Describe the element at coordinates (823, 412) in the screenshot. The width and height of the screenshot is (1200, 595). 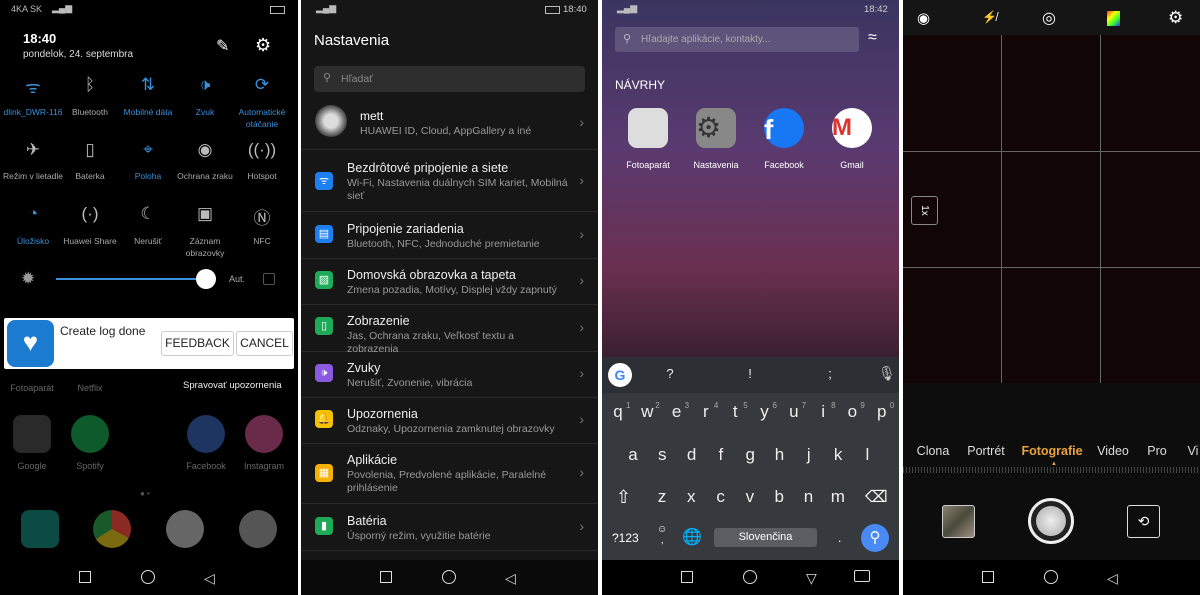
I see `key-i: i` at that location.